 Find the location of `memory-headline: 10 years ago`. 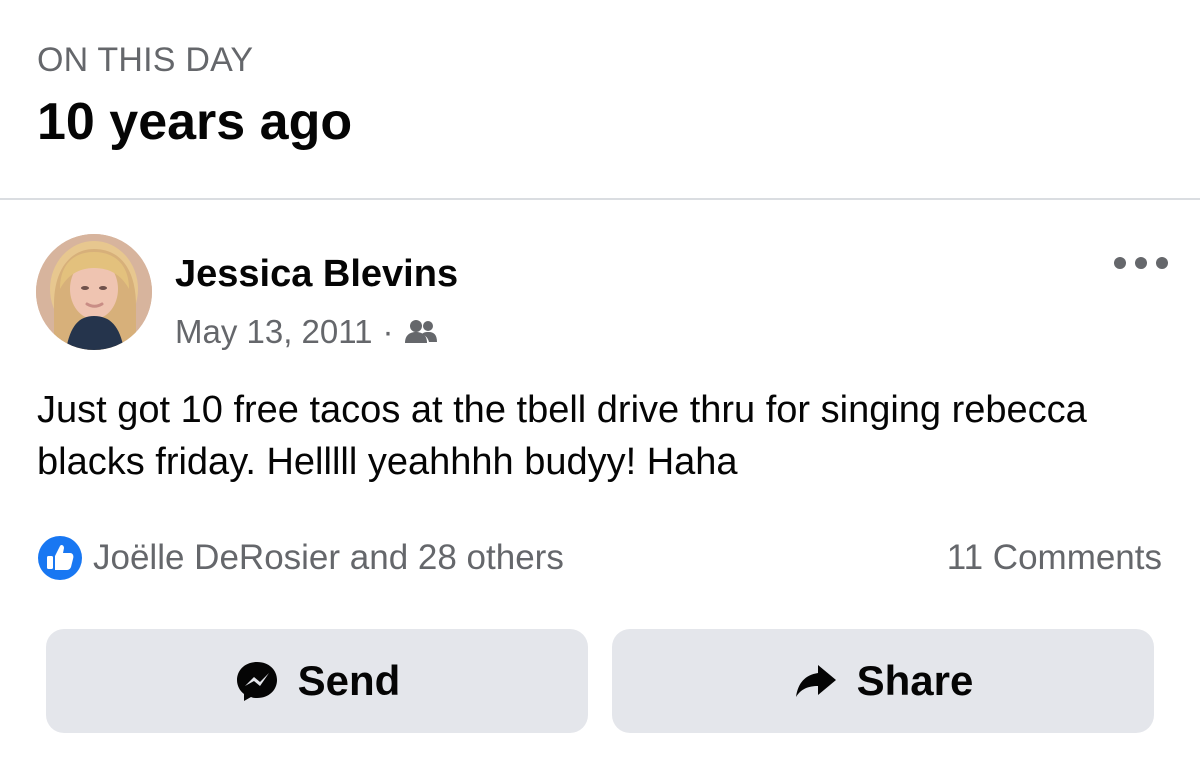

memory-headline: 10 years ago is located at coordinates (195, 122).